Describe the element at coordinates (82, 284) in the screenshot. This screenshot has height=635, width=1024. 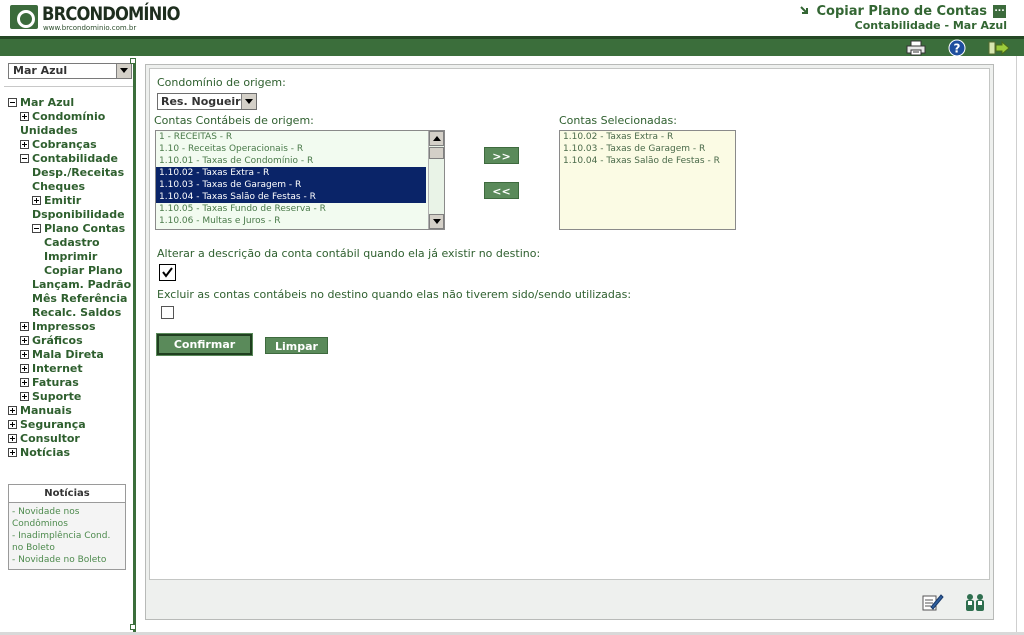
I see `sidebar-item-label: Lançam. Padrão` at that location.